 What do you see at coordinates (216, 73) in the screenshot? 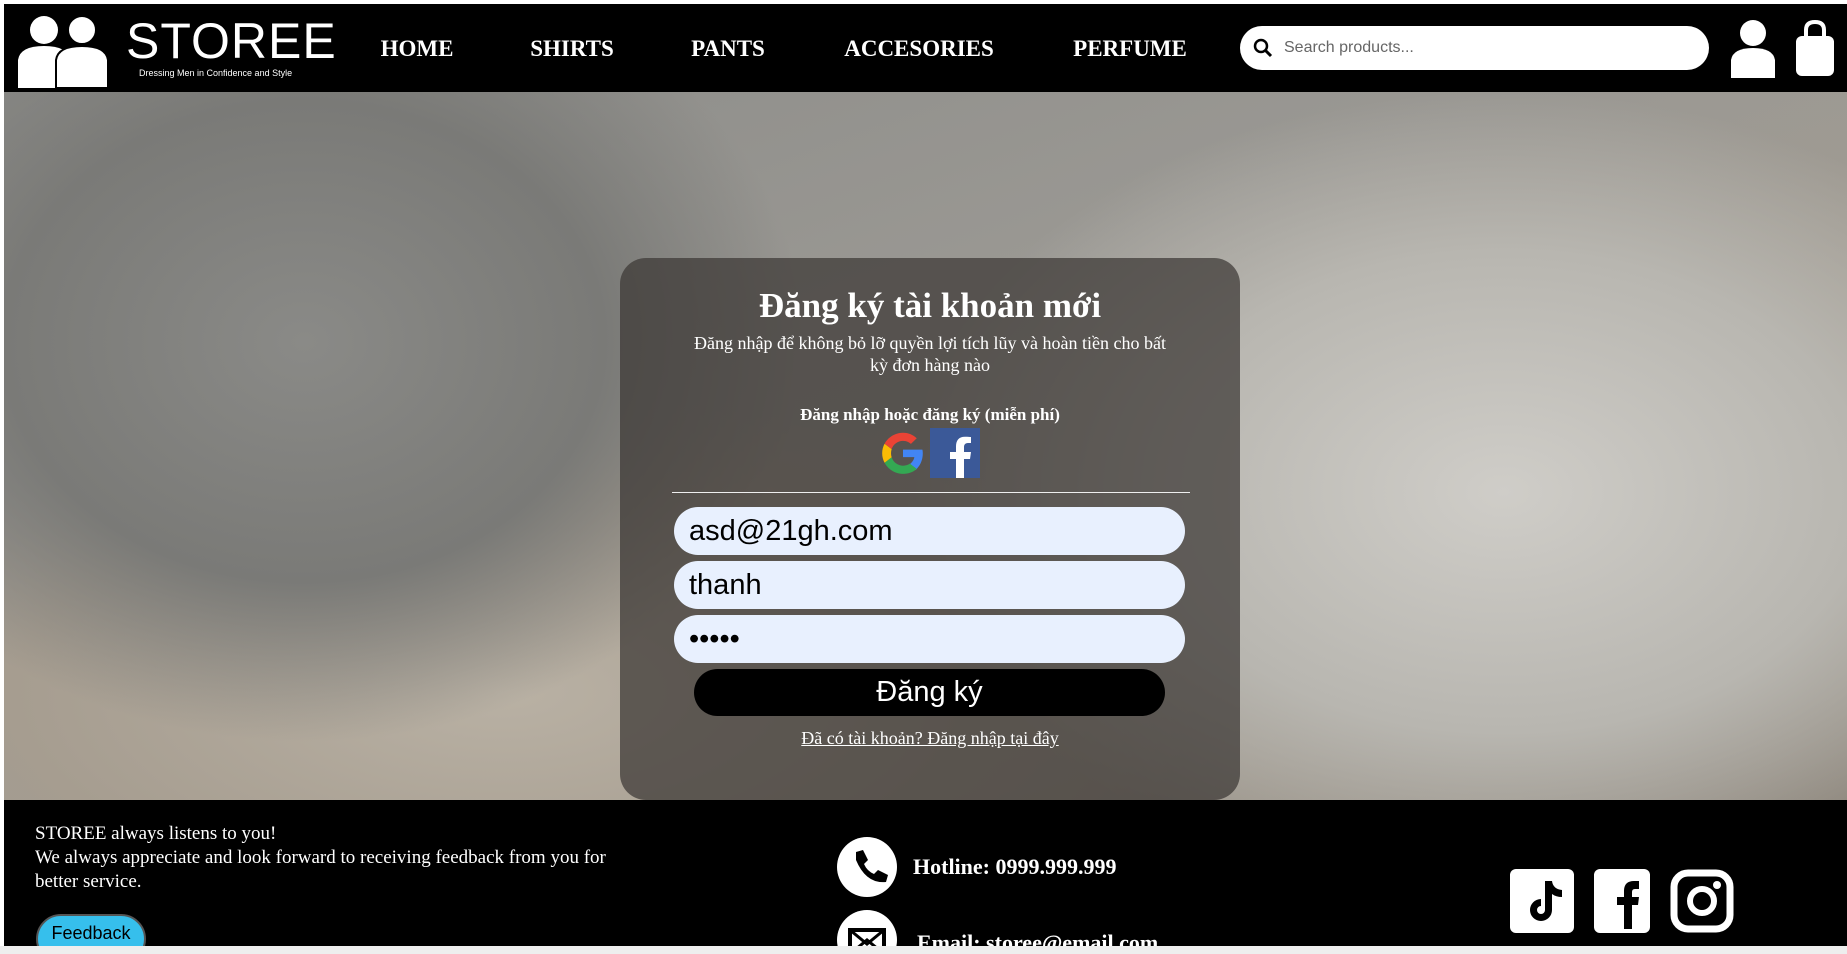
I see `brand-tagline: Dressing Men in Confidence and Style` at bounding box center [216, 73].